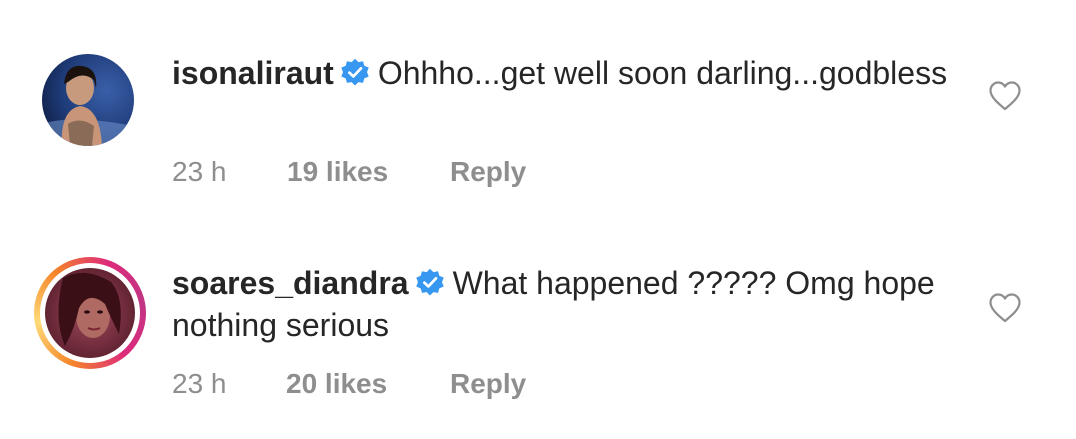 This screenshot has width=1076, height=439. I want to click on avatar-story-ring, so click(90, 313).